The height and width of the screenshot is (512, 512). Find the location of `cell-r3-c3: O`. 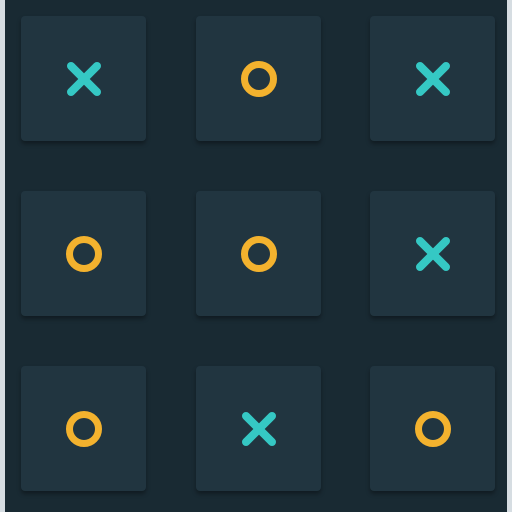

cell-r3-c3: O is located at coordinates (432, 428).